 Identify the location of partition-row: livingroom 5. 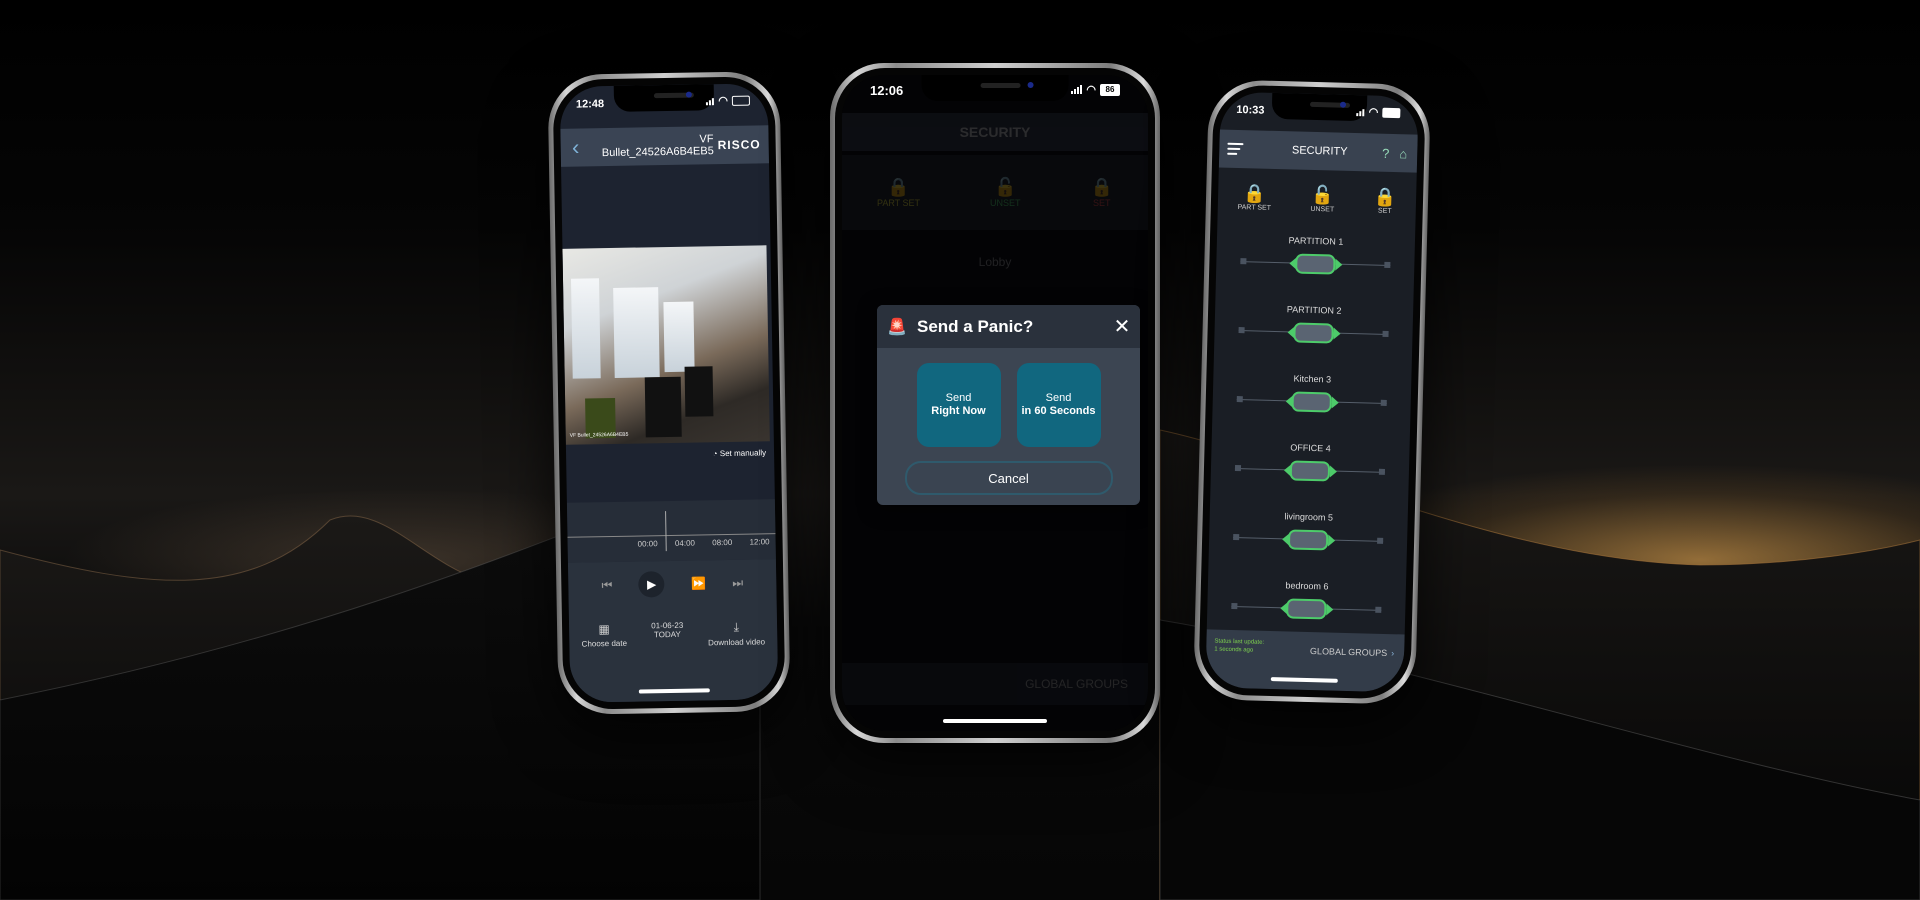
(1308, 544).